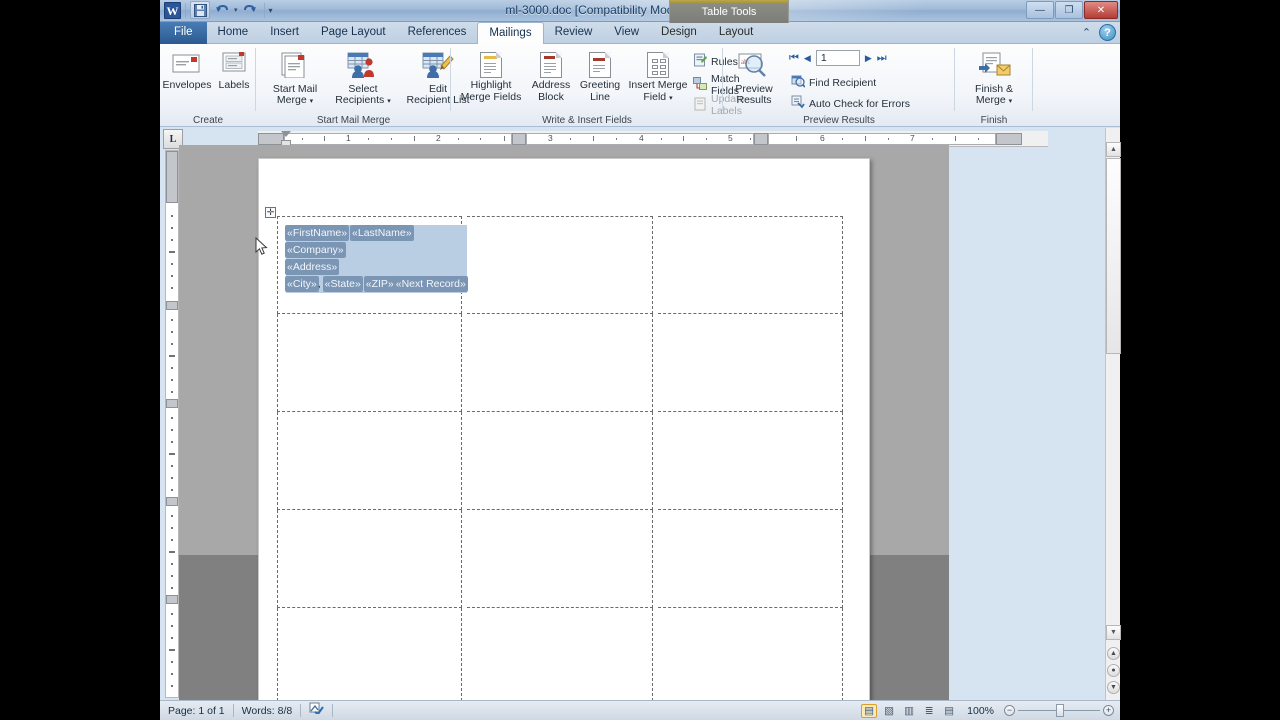  Describe the element at coordinates (236, 10) in the screenshot. I see `undo-dropdown-icon: ▾` at that location.